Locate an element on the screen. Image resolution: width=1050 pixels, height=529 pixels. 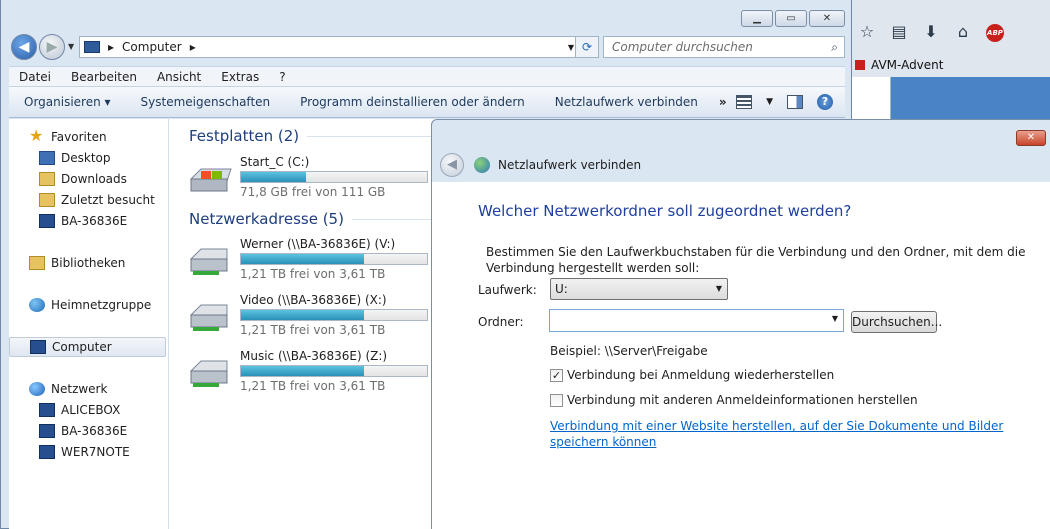
menu-help: ? is located at coordinates (282, 76).